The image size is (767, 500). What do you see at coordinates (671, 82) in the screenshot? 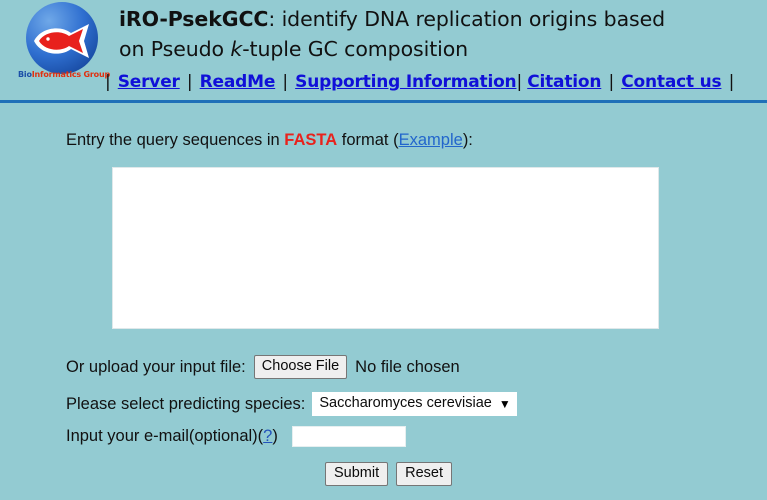
I see `nav-link-contact-us: Contact us` at bounding box center [671, 82].